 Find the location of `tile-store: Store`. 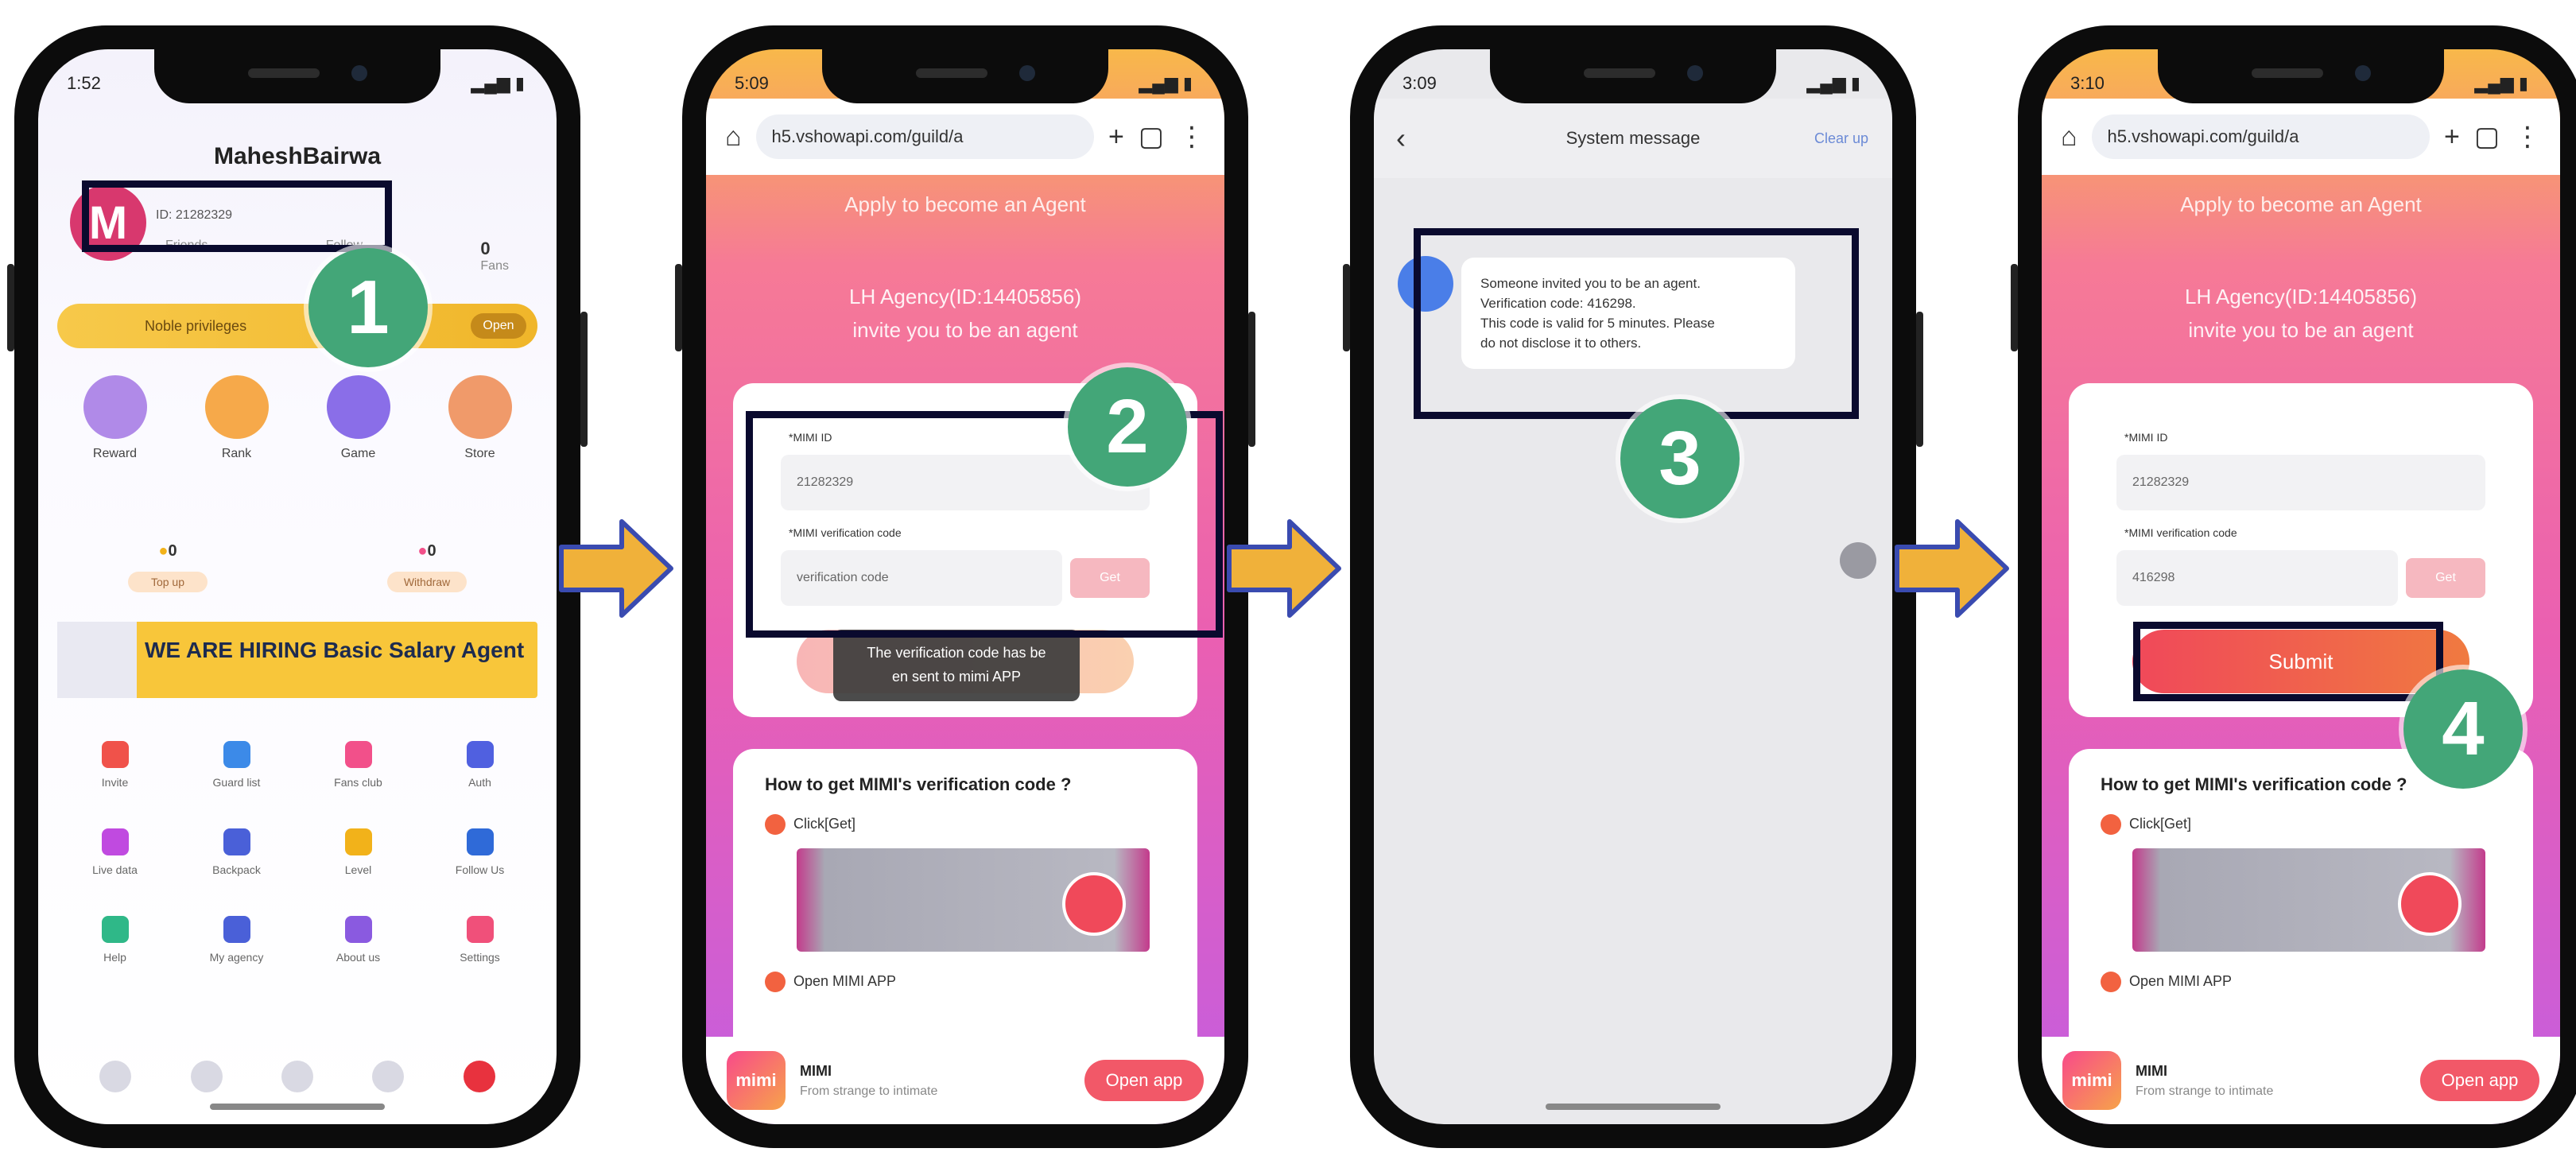

tile-store: Store is located at coordinates (481, 418).